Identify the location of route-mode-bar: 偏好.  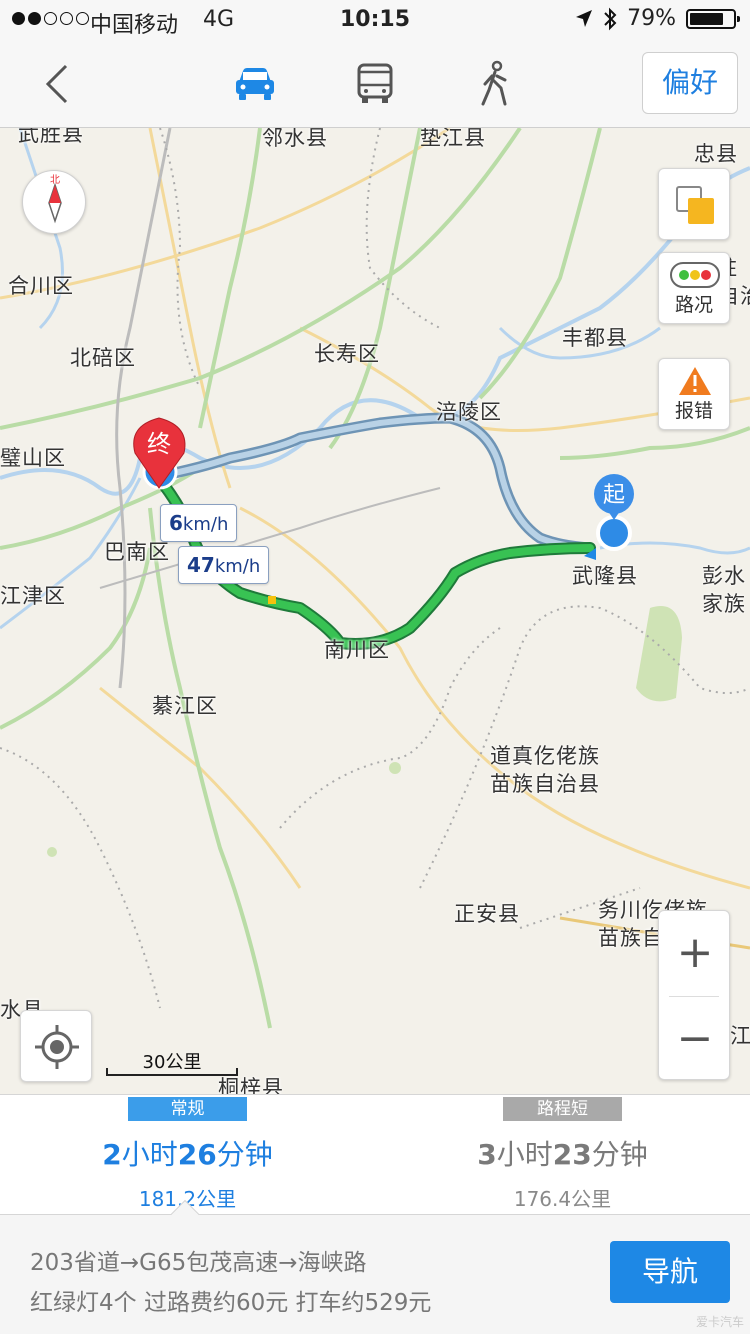
(375, 84).